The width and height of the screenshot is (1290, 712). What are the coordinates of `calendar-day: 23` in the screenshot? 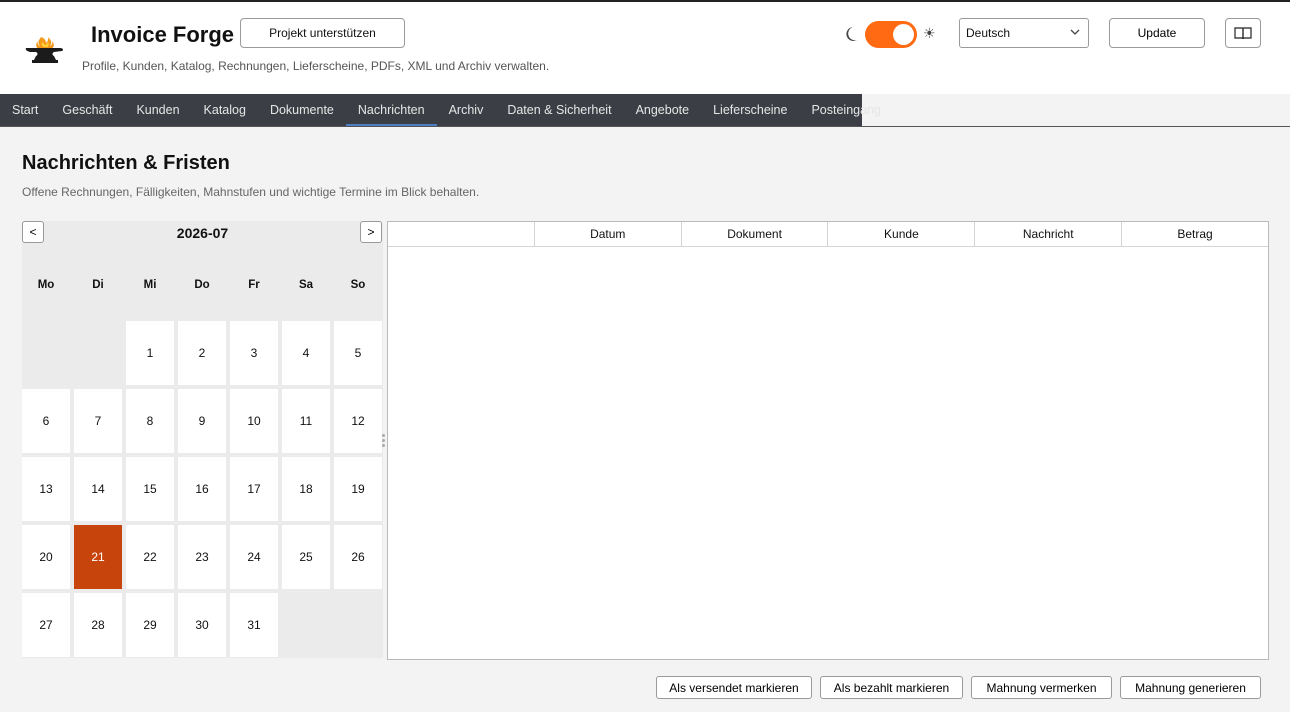 It's located at (202, 557).